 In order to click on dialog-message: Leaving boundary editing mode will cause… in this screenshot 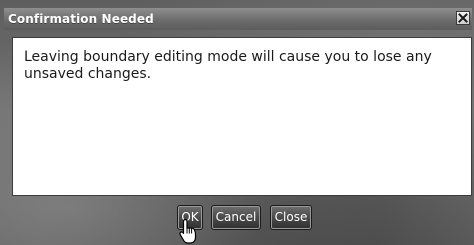, I will do `click(228, 65)`.